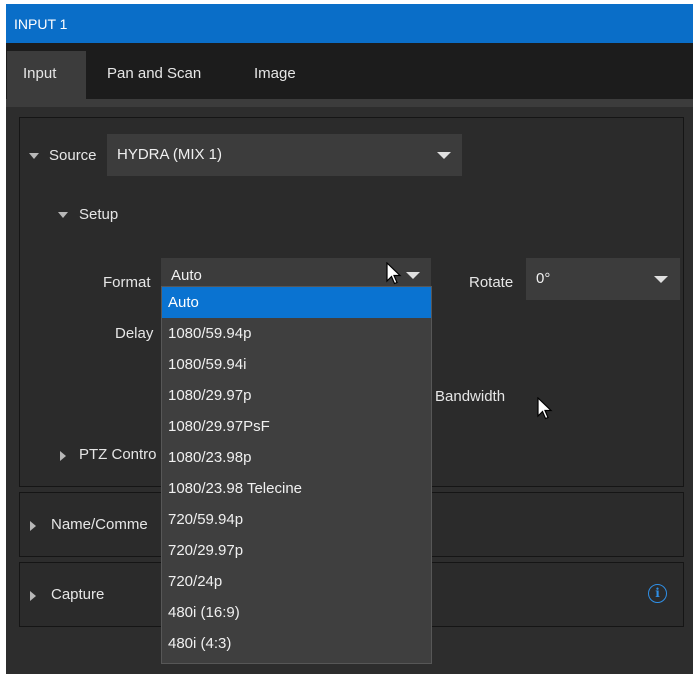 The height and width of the screenshot is (674, 695). I want to click on tab-pan-and-scan: Pan and Scan, so click(154, 73).